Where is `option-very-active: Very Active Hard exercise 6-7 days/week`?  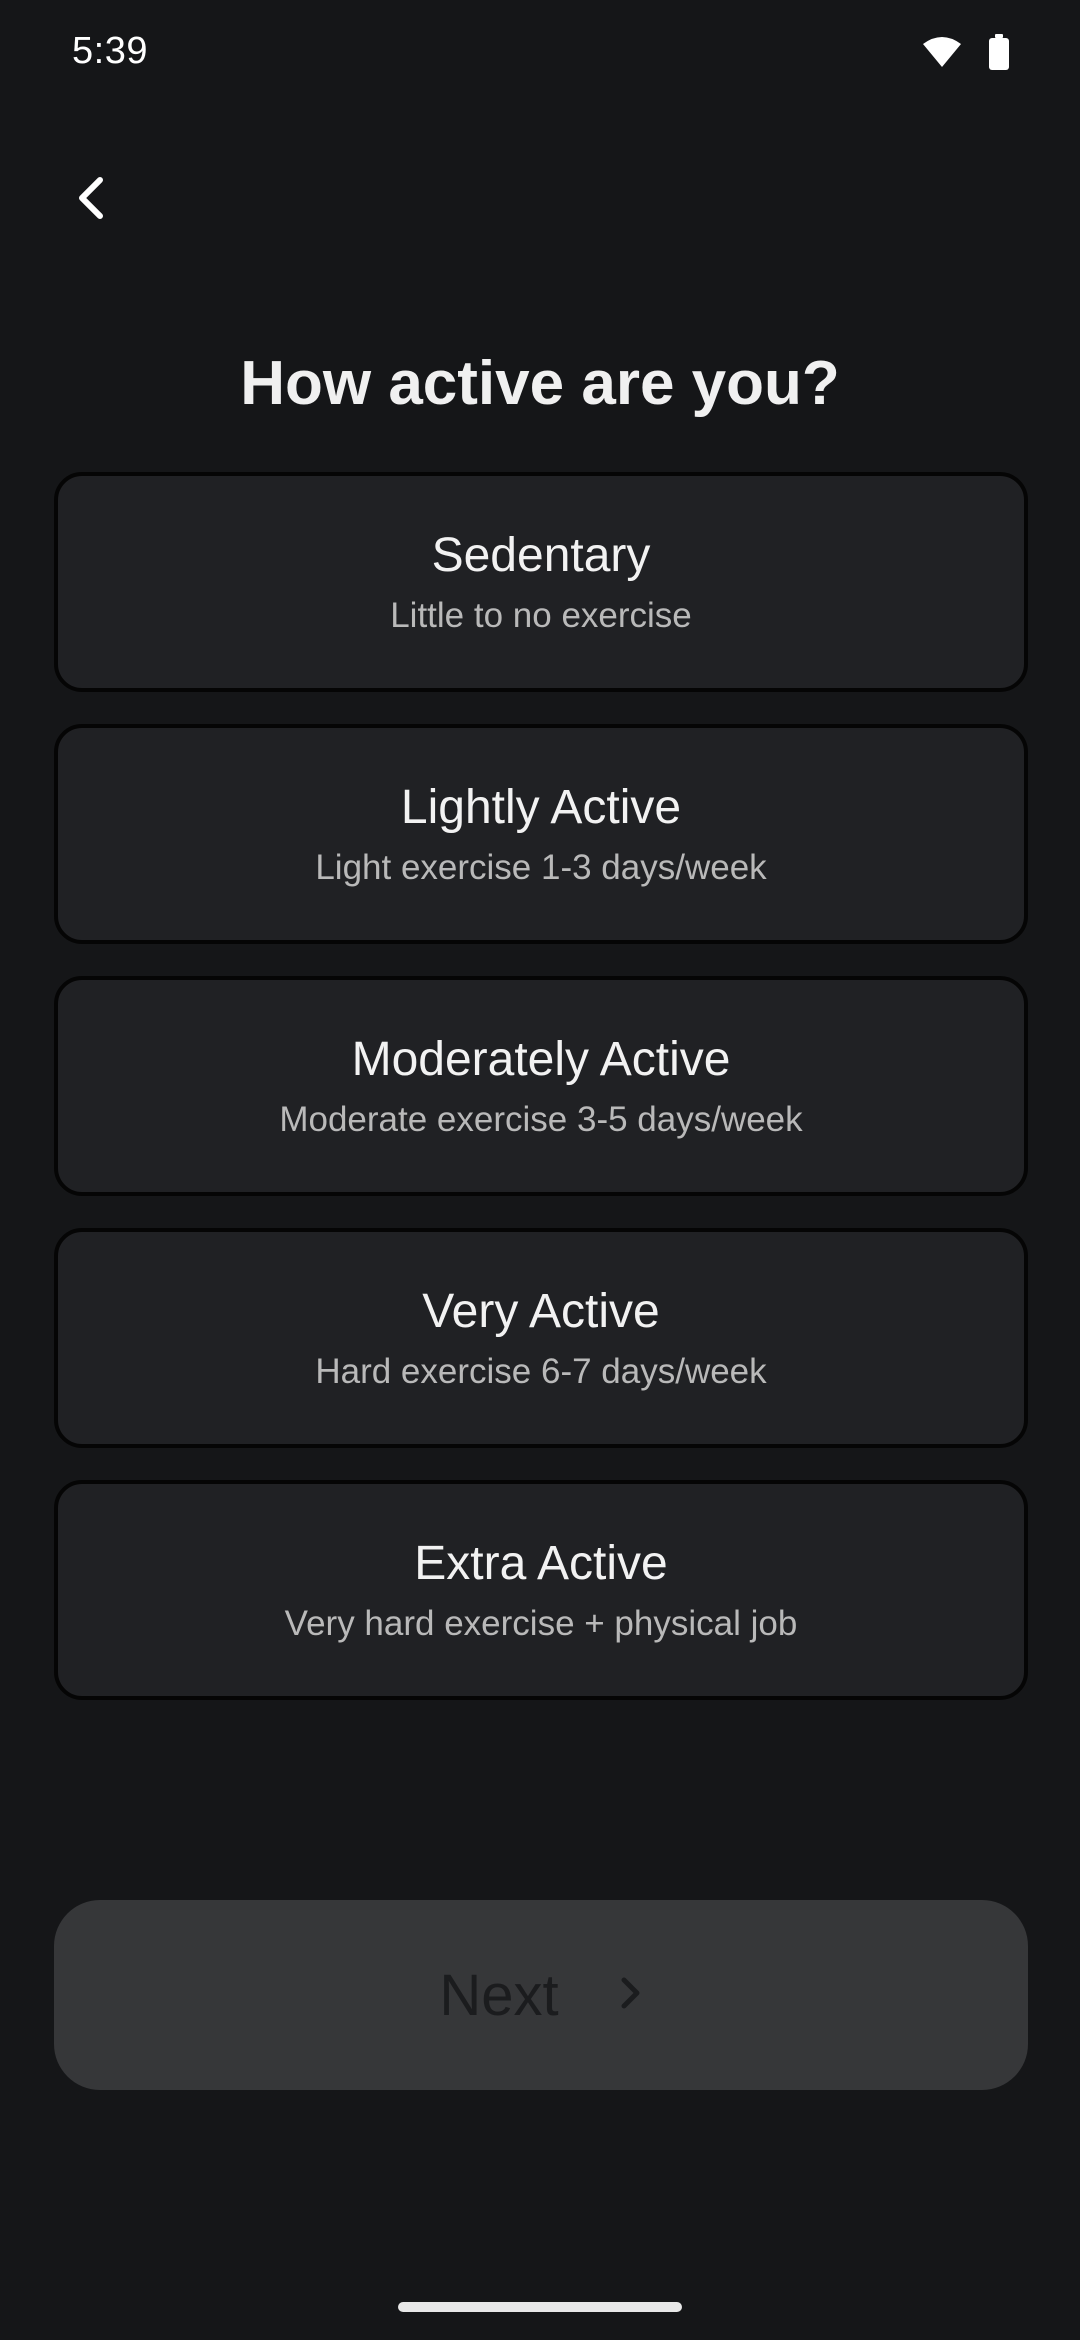
option-very-active: Very Active Hard exercise 6-7 days/week is located at coordinates (541, 1338).